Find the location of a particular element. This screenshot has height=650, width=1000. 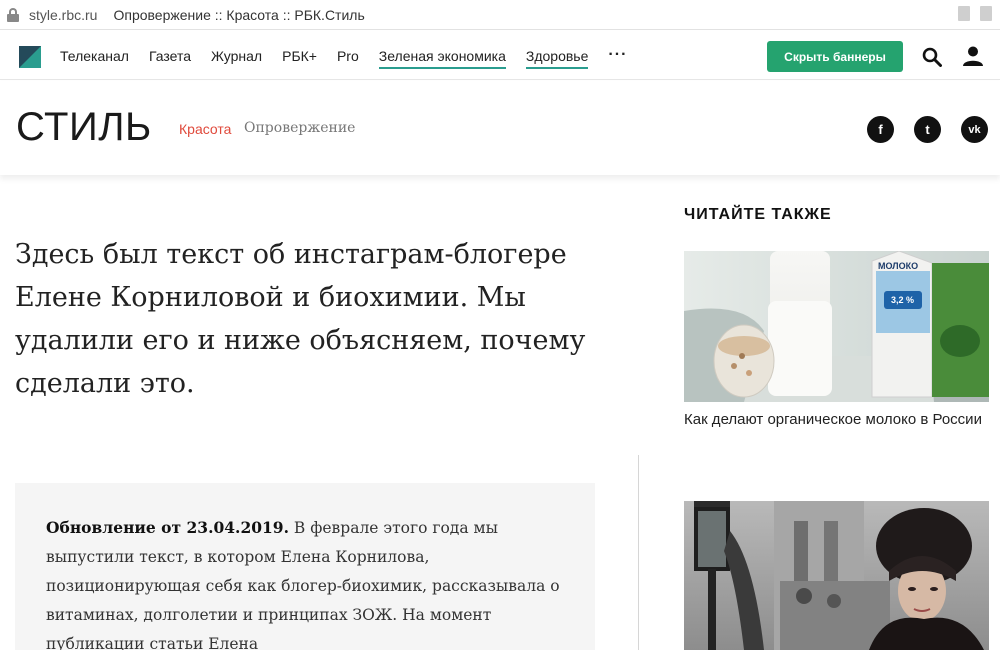

milk-photo: МОЛОКО 3,2 % is located at coordinates (836, 326).